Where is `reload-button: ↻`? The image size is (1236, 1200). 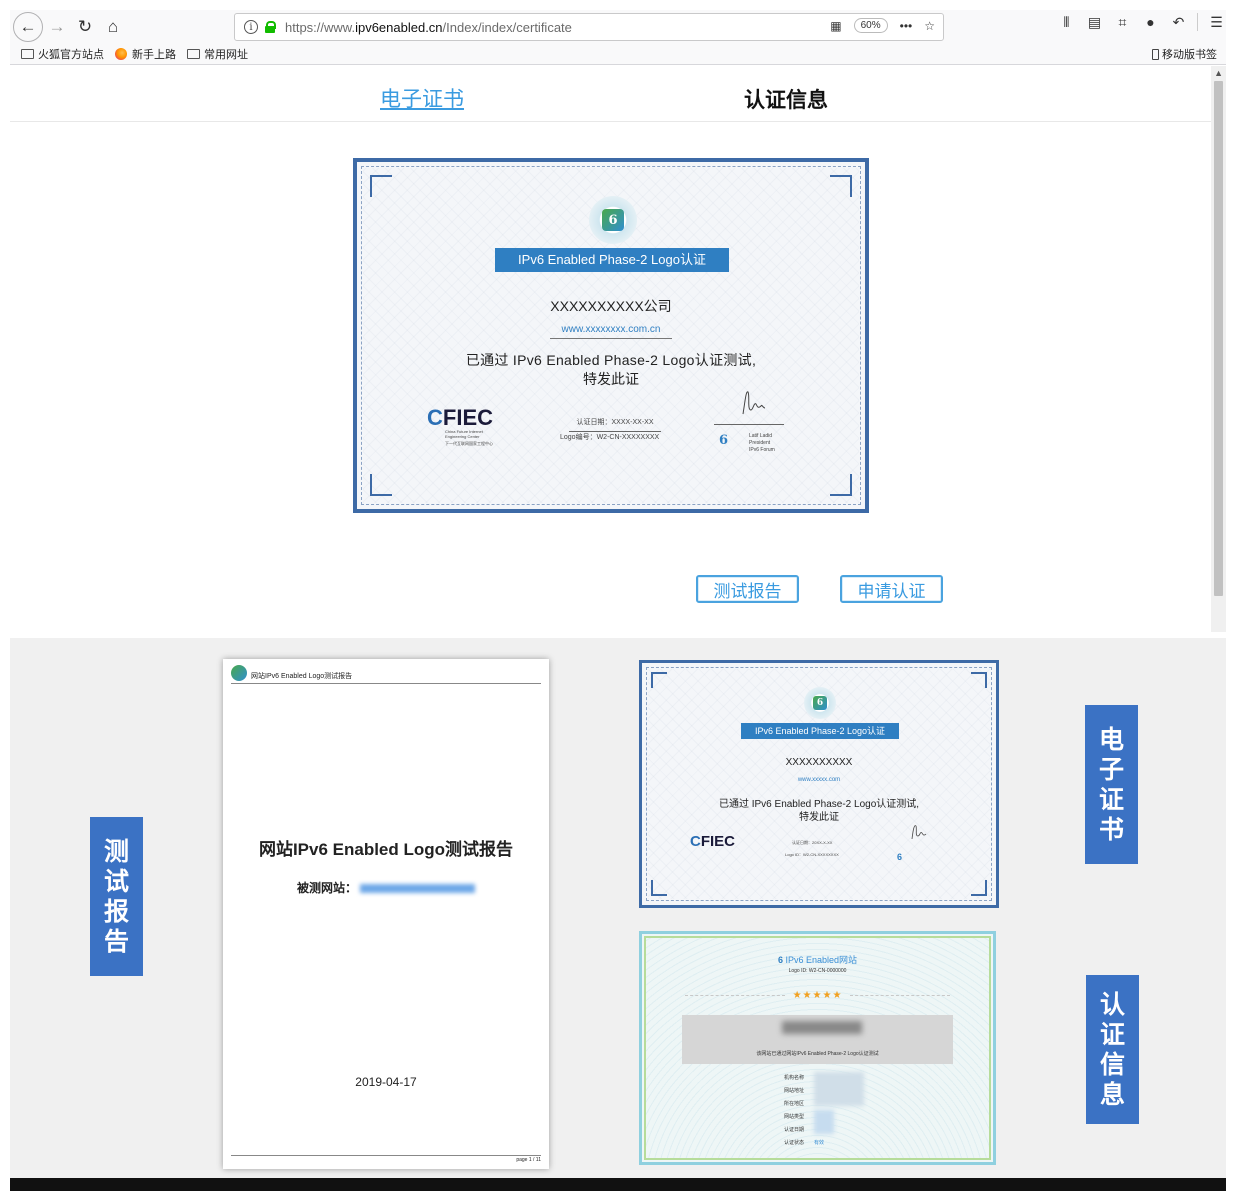
reload-button: ↻ is located at coordinates (85, 27).